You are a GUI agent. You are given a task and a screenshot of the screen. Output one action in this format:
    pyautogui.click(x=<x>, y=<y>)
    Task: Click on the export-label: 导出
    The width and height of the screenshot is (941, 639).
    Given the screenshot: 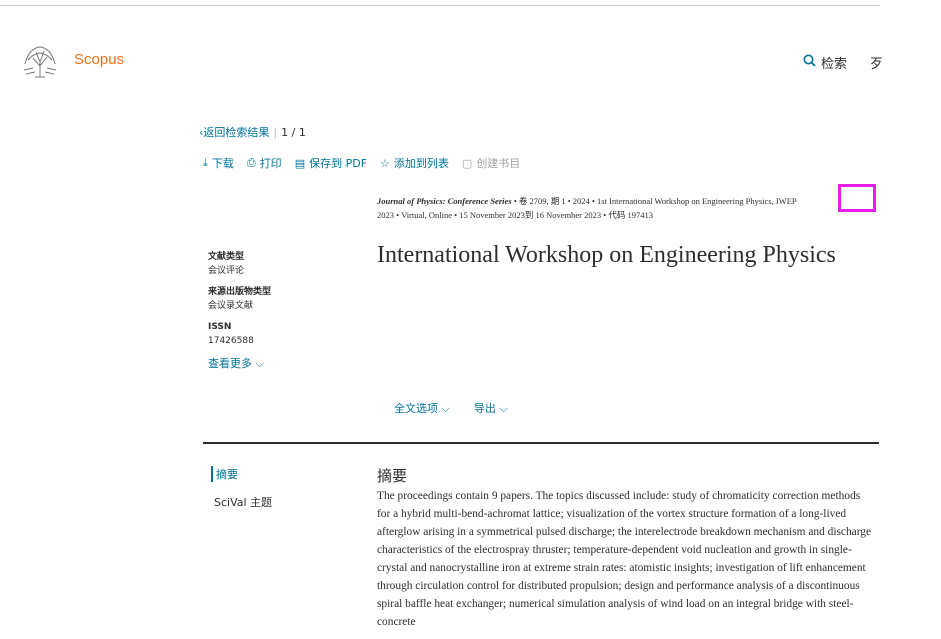 What is the action you would take?
    pyautogui.click(x=484, y=408)
    